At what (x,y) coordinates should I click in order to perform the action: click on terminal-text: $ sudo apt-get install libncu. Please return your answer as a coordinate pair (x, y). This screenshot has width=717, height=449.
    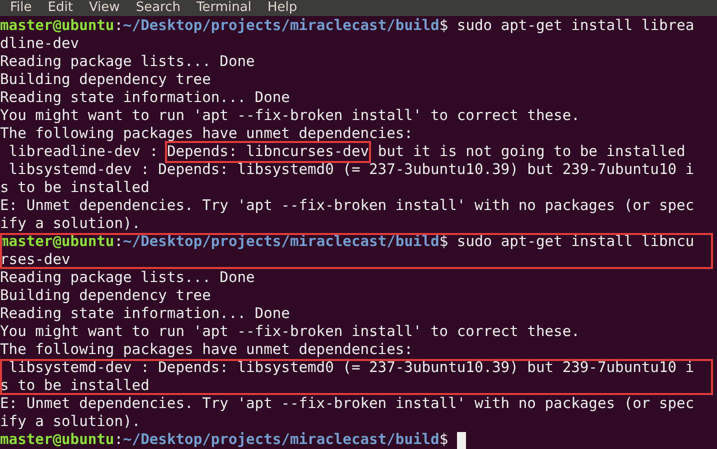
    Looking at the image, I should click on (566, 242).